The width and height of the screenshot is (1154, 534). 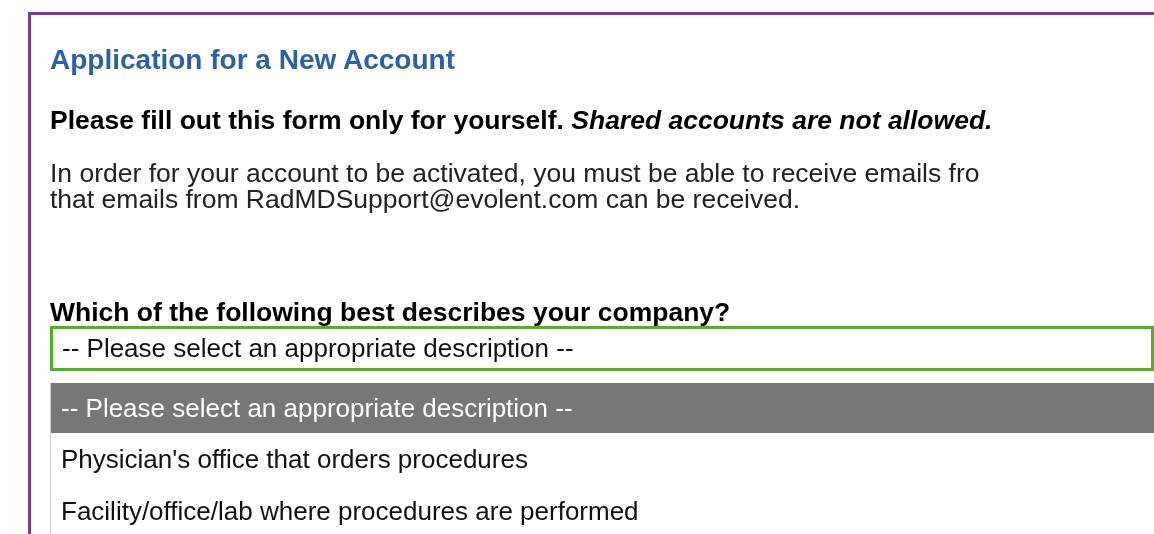 I want to click on notice-text: Please fill out this form only for yourself. Shared accounts are not allowed., so click(x=522, y=120).